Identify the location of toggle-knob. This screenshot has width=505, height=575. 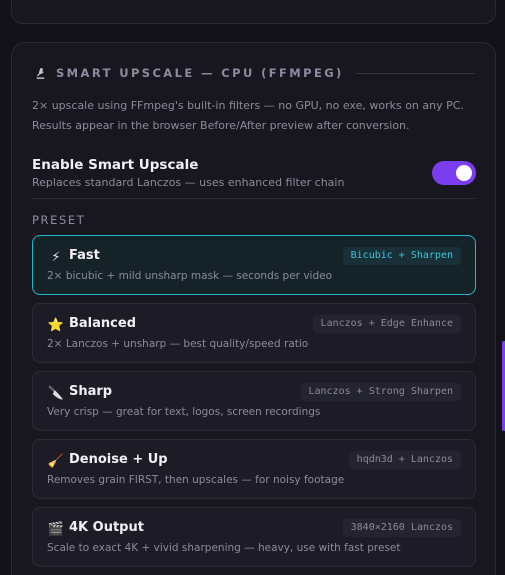
(464, 173).